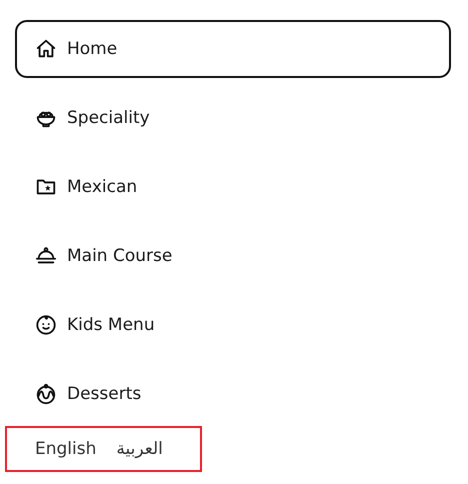  I want to click on home-icon, so click(46, 49).